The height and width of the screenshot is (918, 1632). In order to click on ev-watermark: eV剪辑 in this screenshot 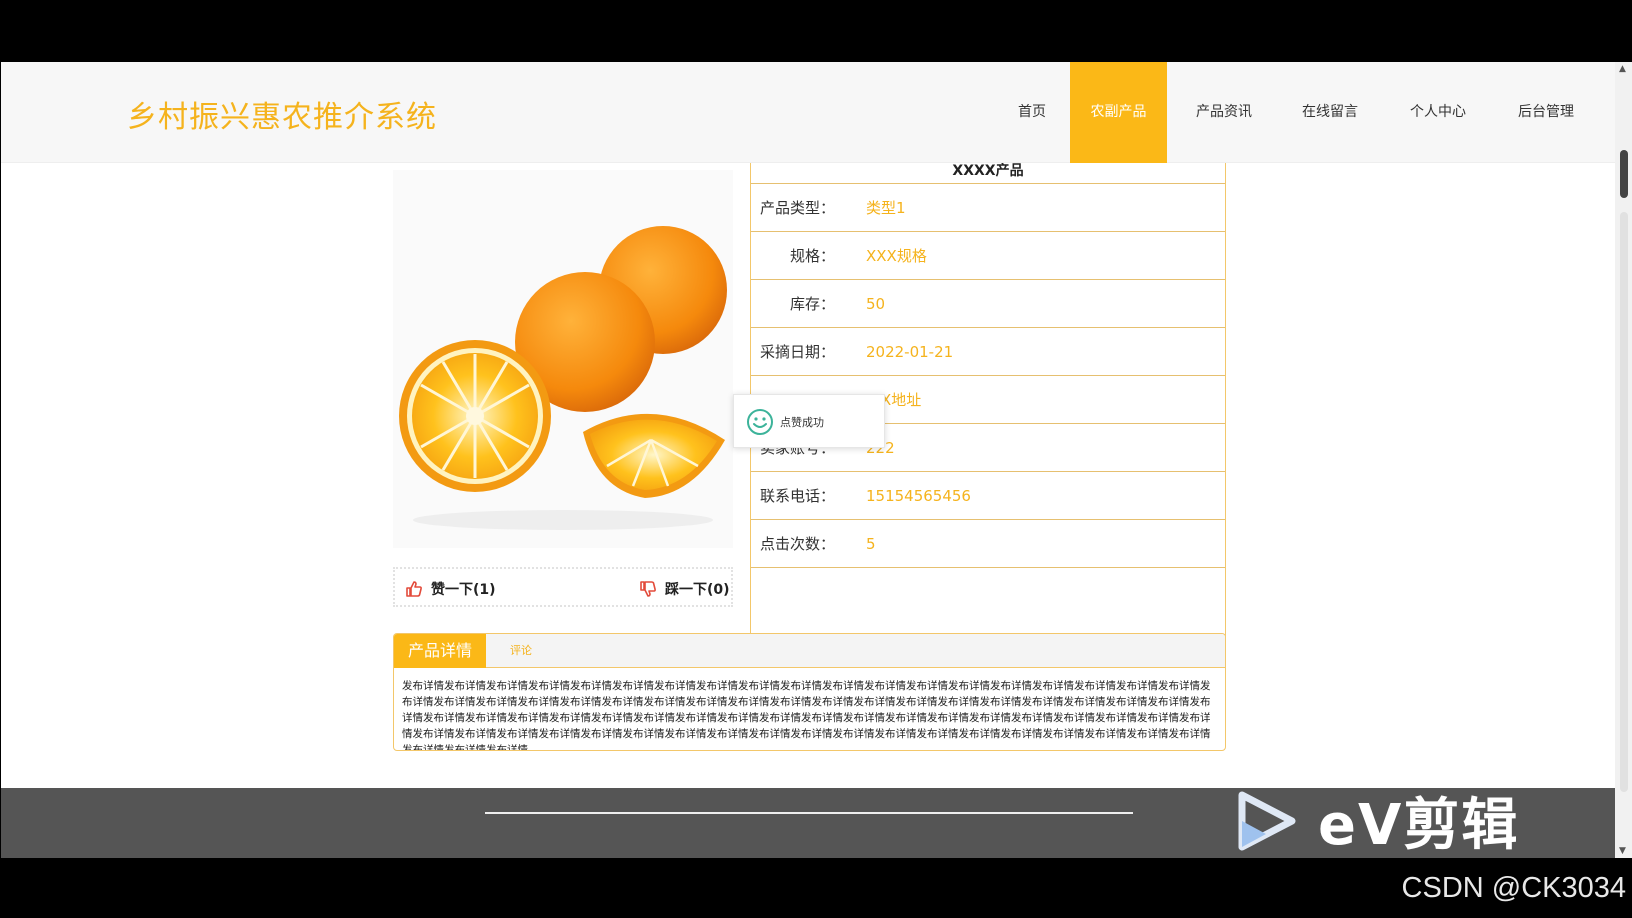, I will do `click(1377, 820)`.